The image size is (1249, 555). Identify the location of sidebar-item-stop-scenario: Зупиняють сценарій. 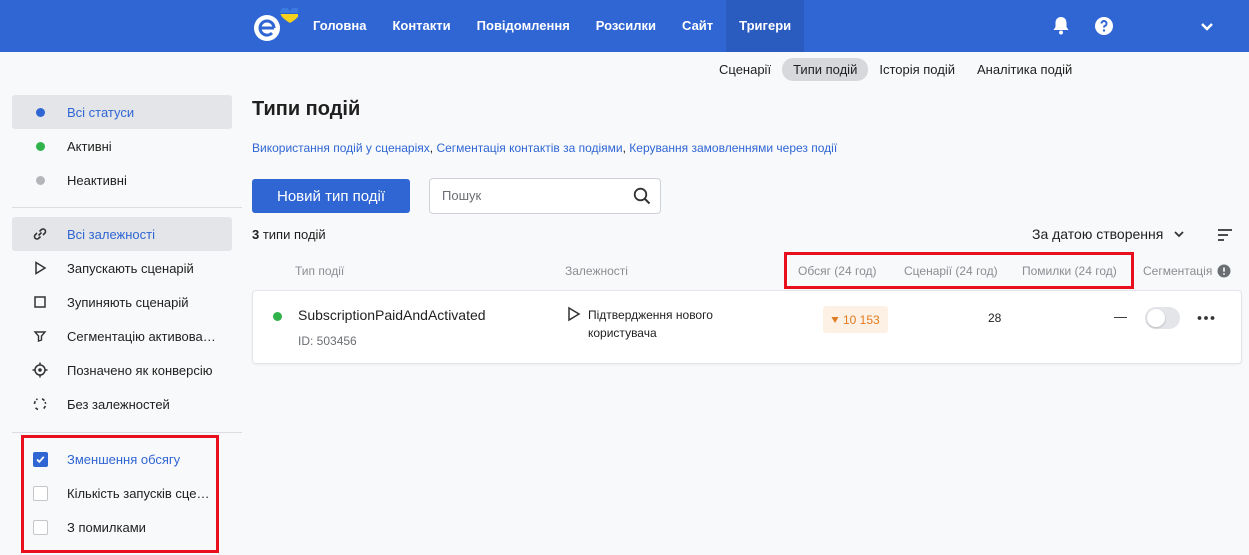
(122, 302).